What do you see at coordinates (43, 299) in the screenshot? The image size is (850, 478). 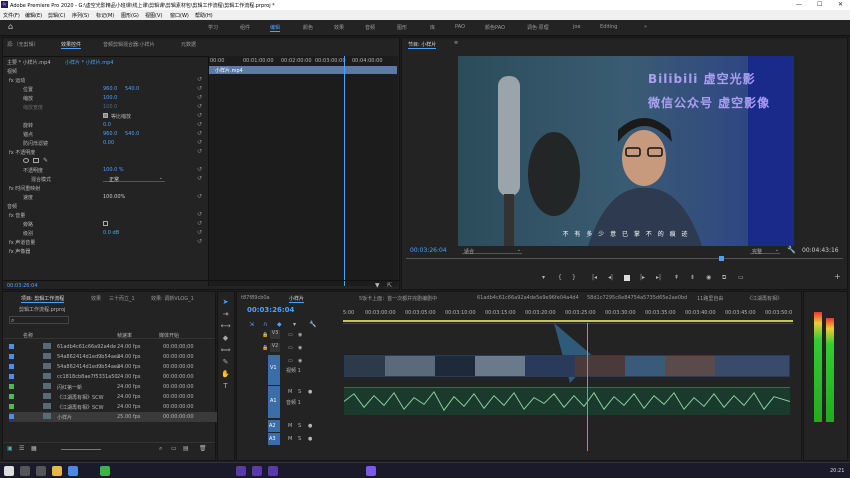 I see `tab-project: 项目: 剪辑工作流程` at bounding box center [43, 299].